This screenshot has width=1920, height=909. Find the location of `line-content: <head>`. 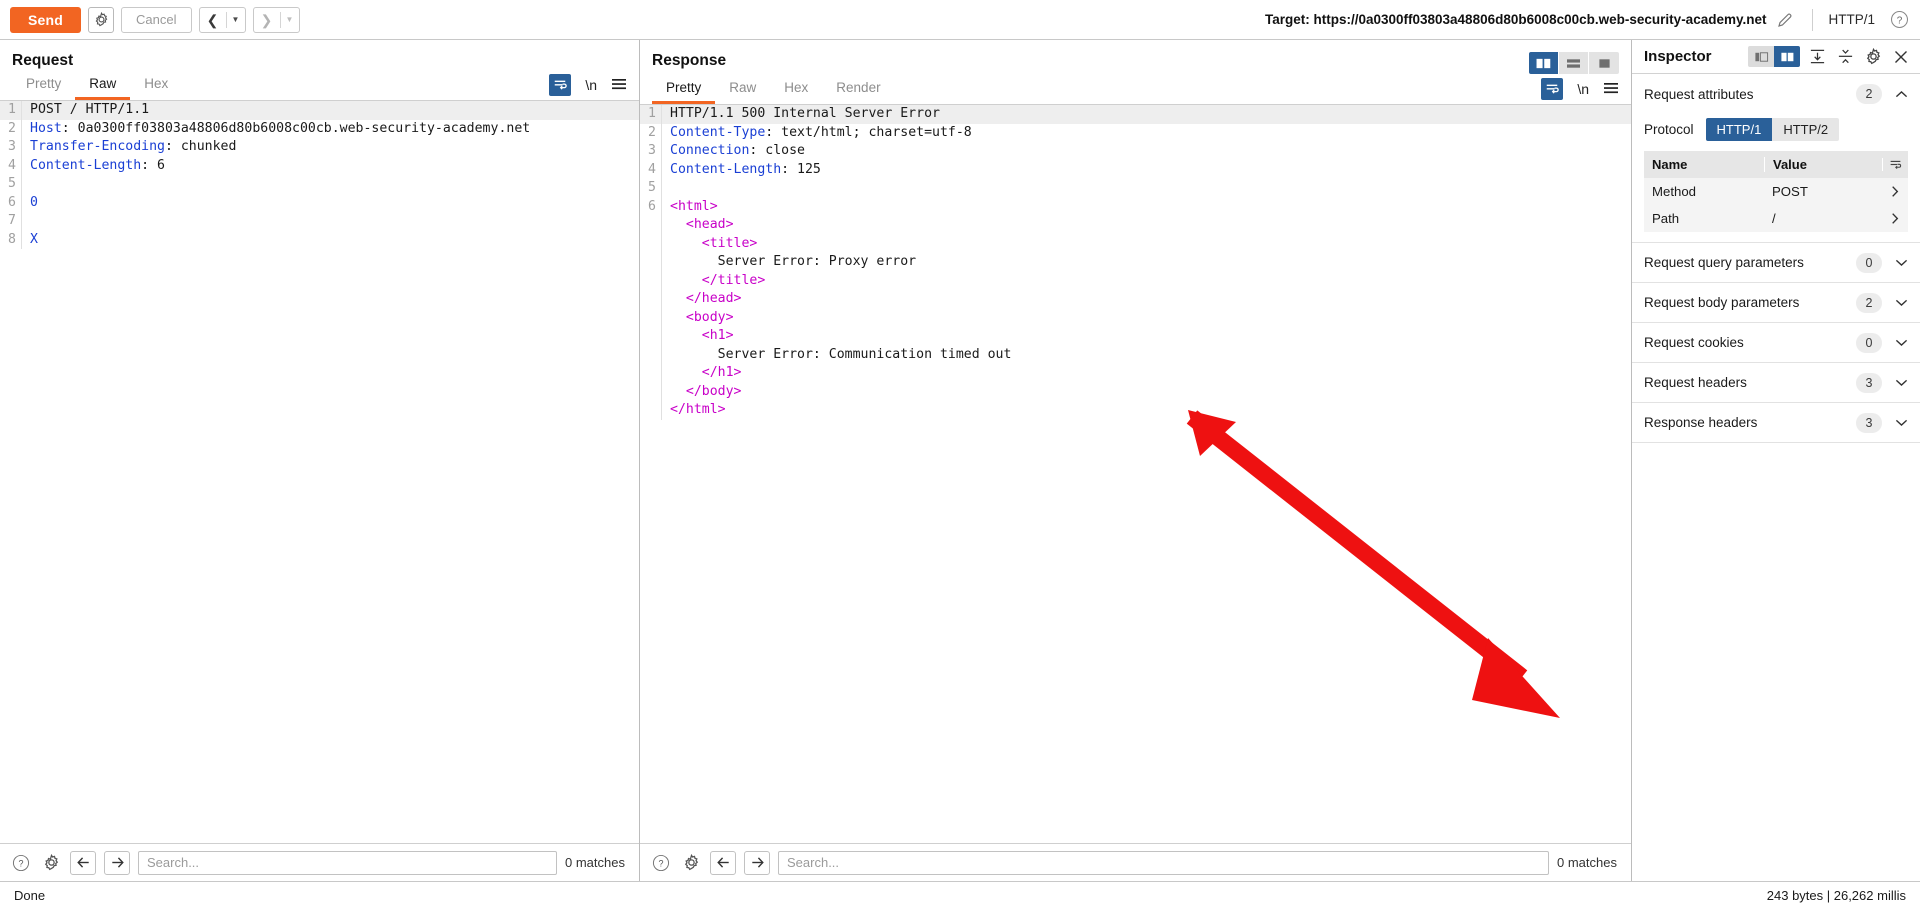

line-content: <head> is located at coordinates (702, 224).